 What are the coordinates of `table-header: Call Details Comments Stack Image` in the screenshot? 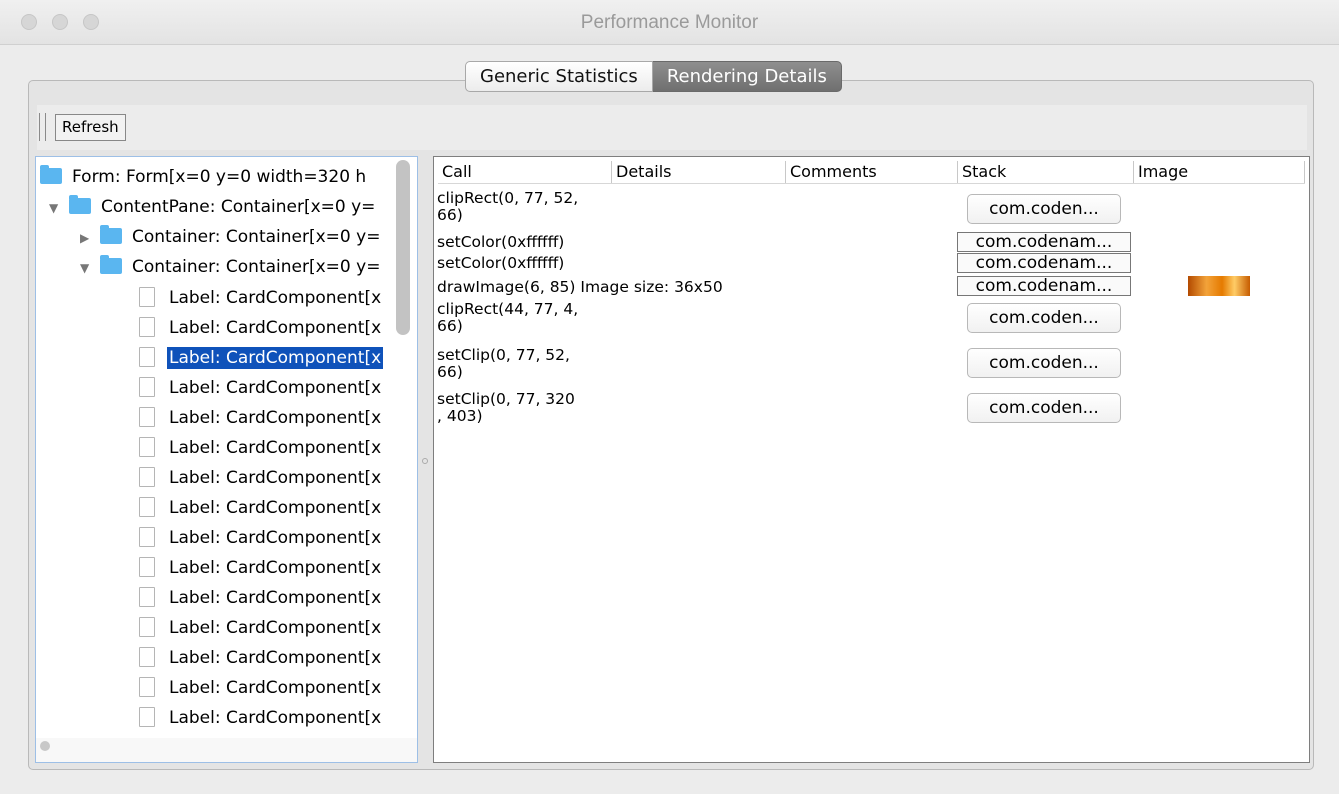 It's located at (871, 172).